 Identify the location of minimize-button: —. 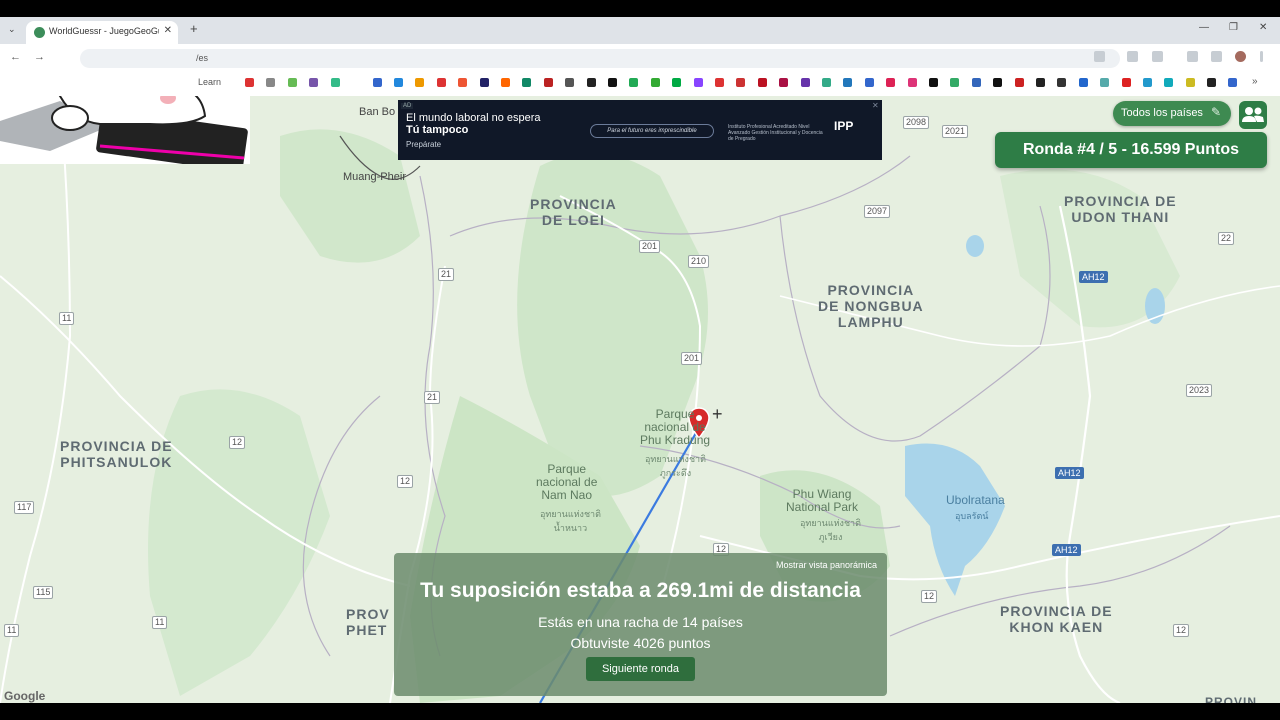
(1204, 27).